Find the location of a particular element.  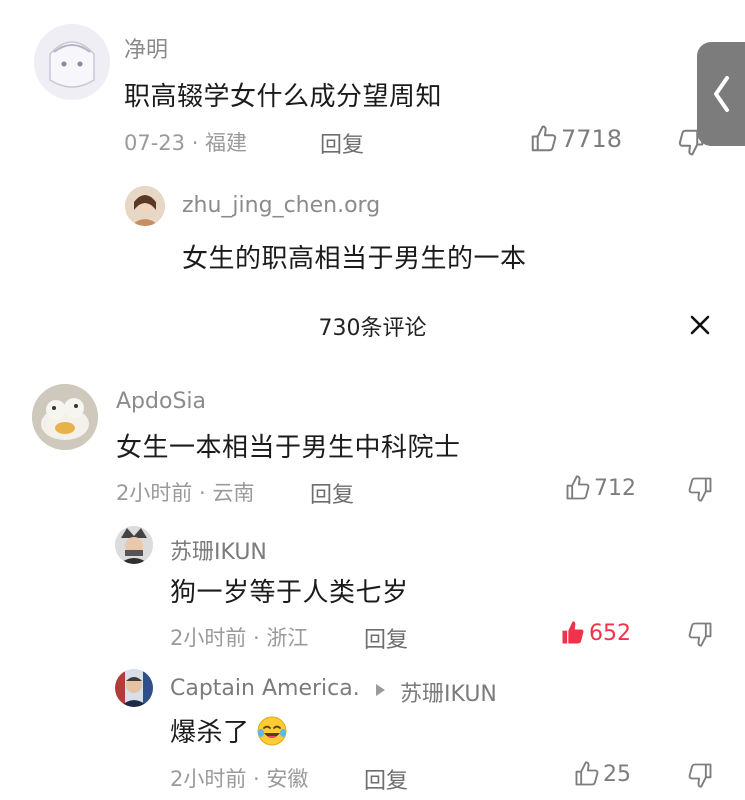

close-icon is located at coordinates (700, 325).